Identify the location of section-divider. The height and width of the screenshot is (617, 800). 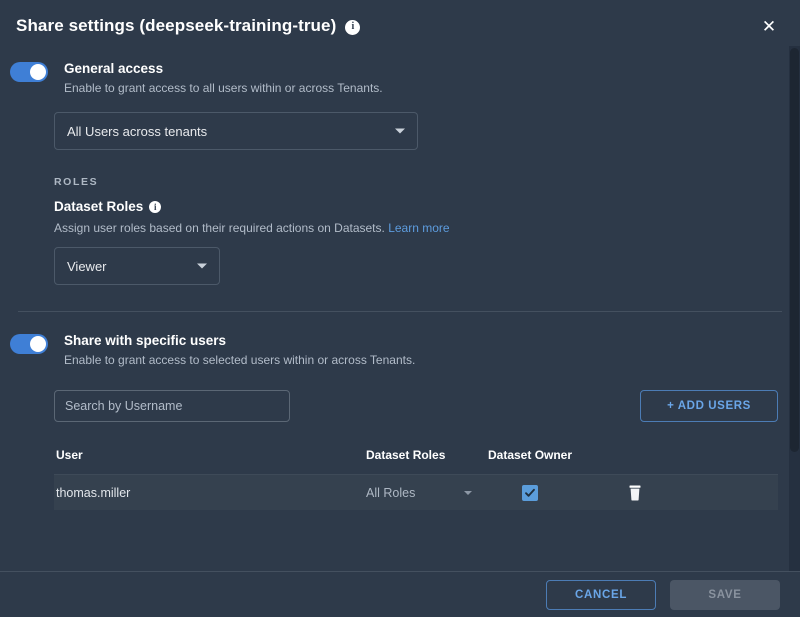
(400, 311).